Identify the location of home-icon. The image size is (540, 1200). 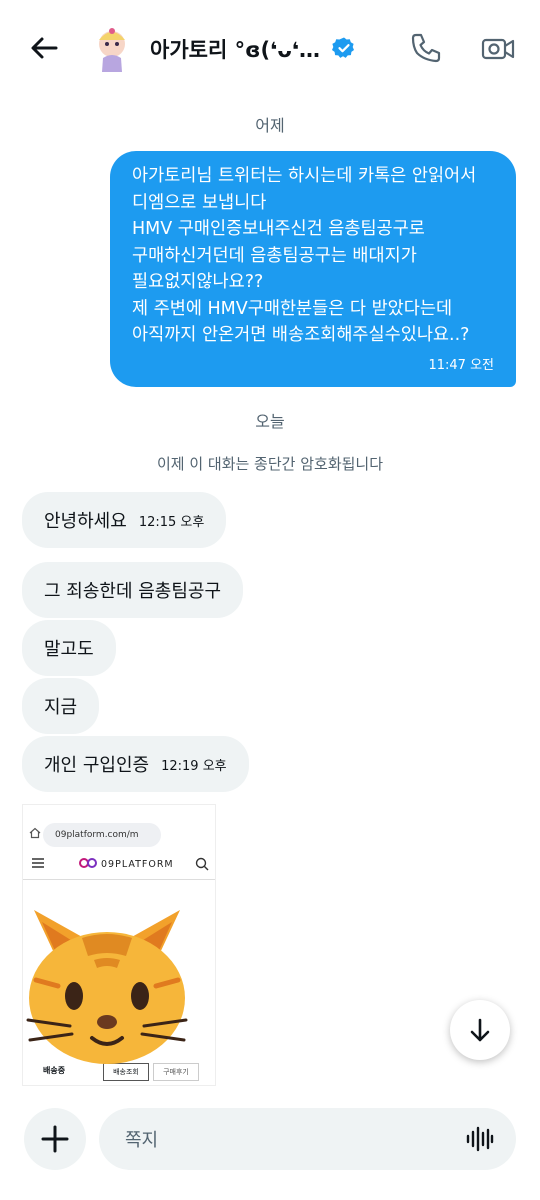
(35, 833).